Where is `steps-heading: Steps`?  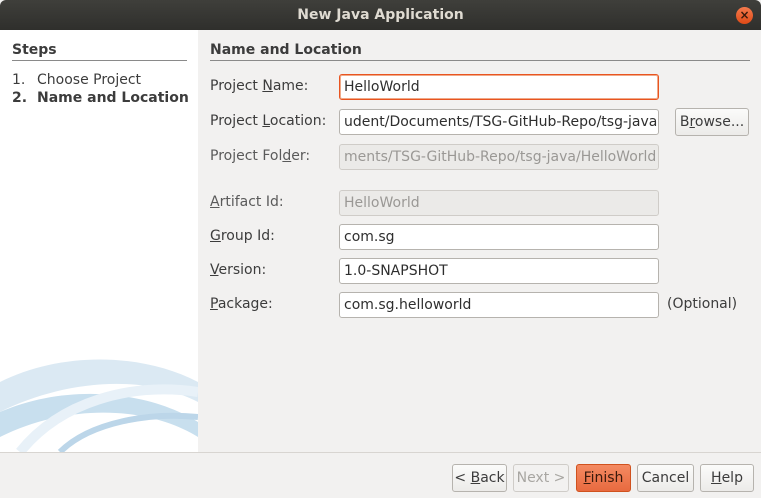 steps-heading: Steps is located at coordinates (99, 51).